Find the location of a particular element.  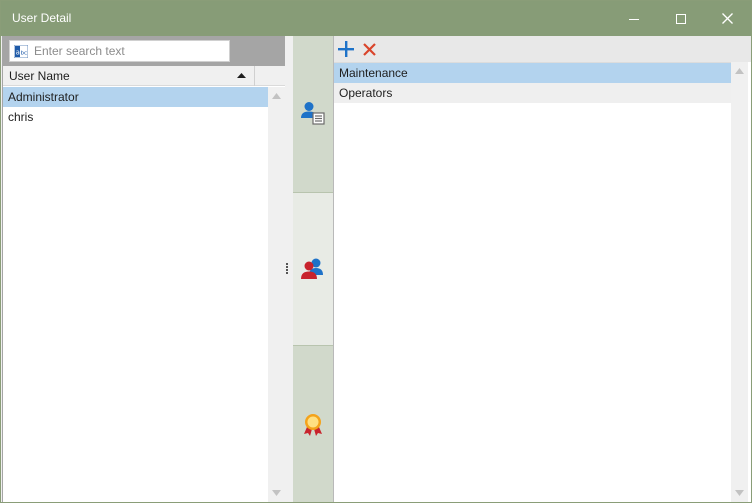

group-name: Maintenance is located at coordinates (373, 73).